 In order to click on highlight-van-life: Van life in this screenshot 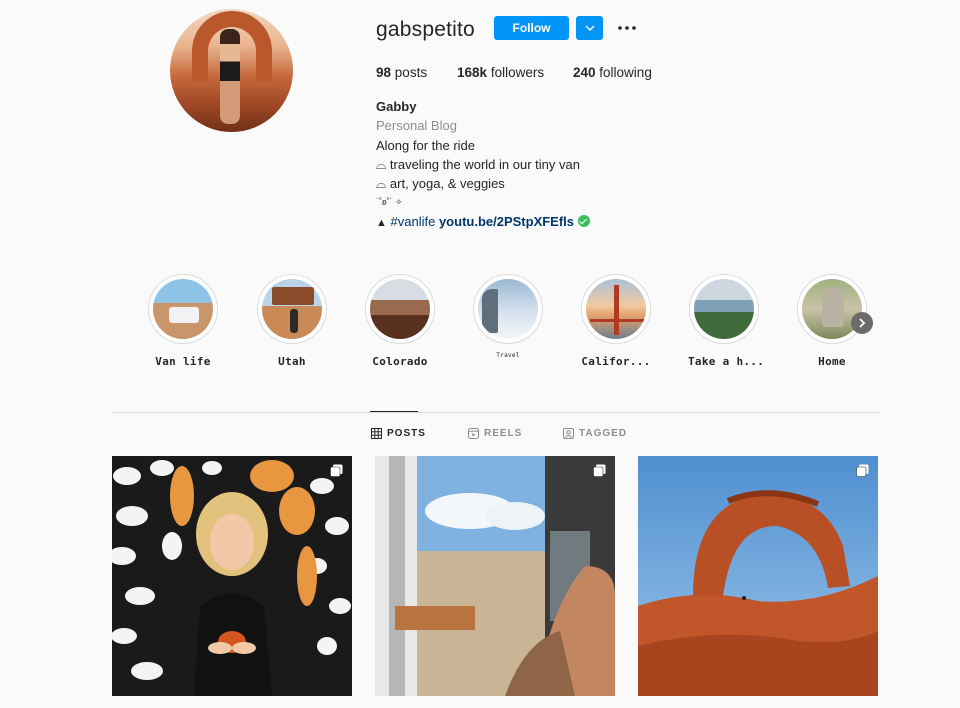, I will do `click(183, 324)`.